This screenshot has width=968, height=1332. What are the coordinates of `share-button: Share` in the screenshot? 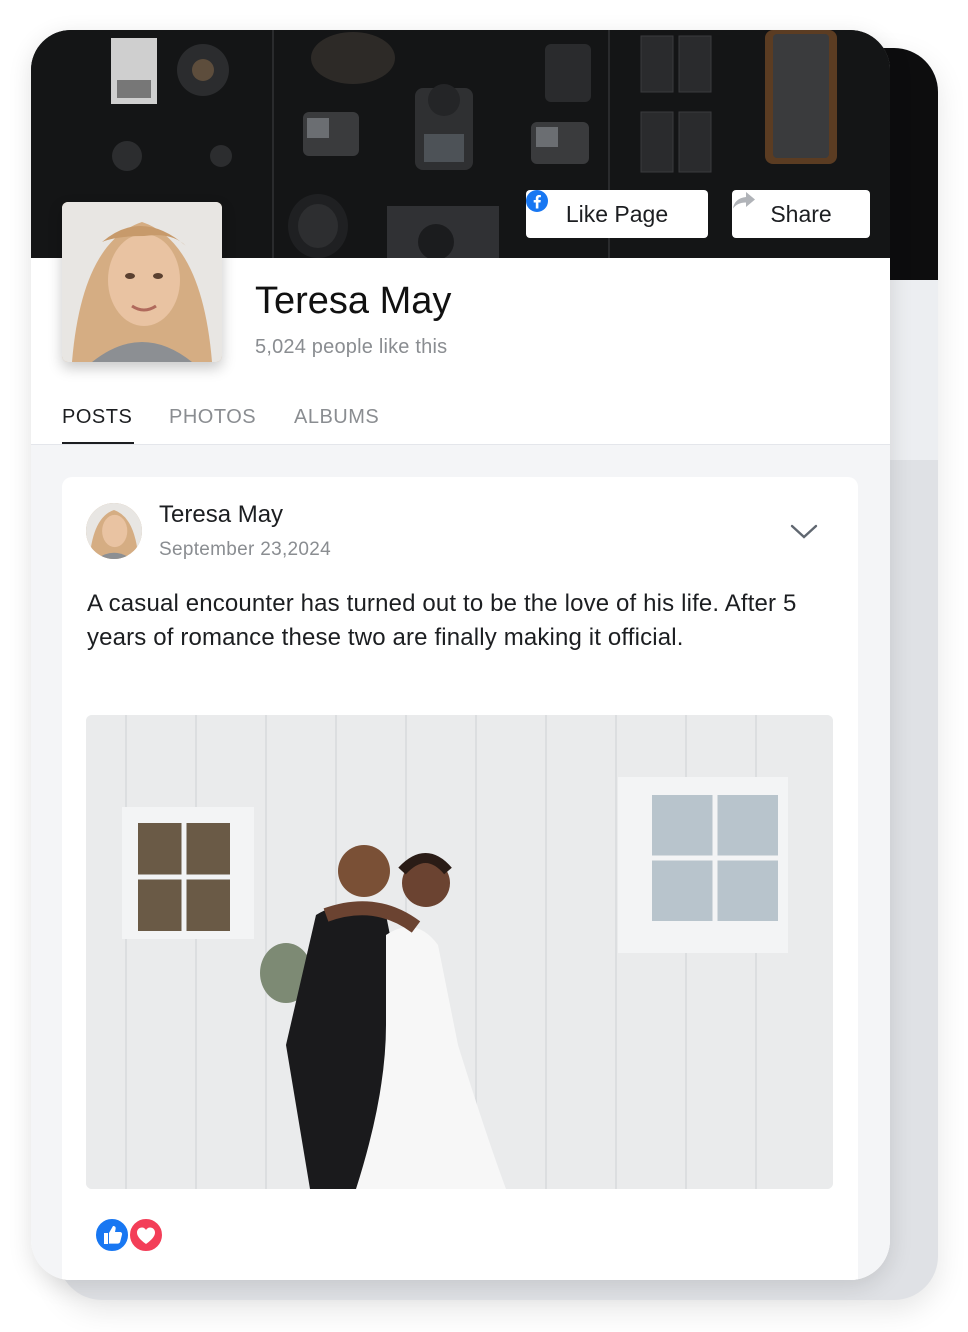 It's located at (801, 214).